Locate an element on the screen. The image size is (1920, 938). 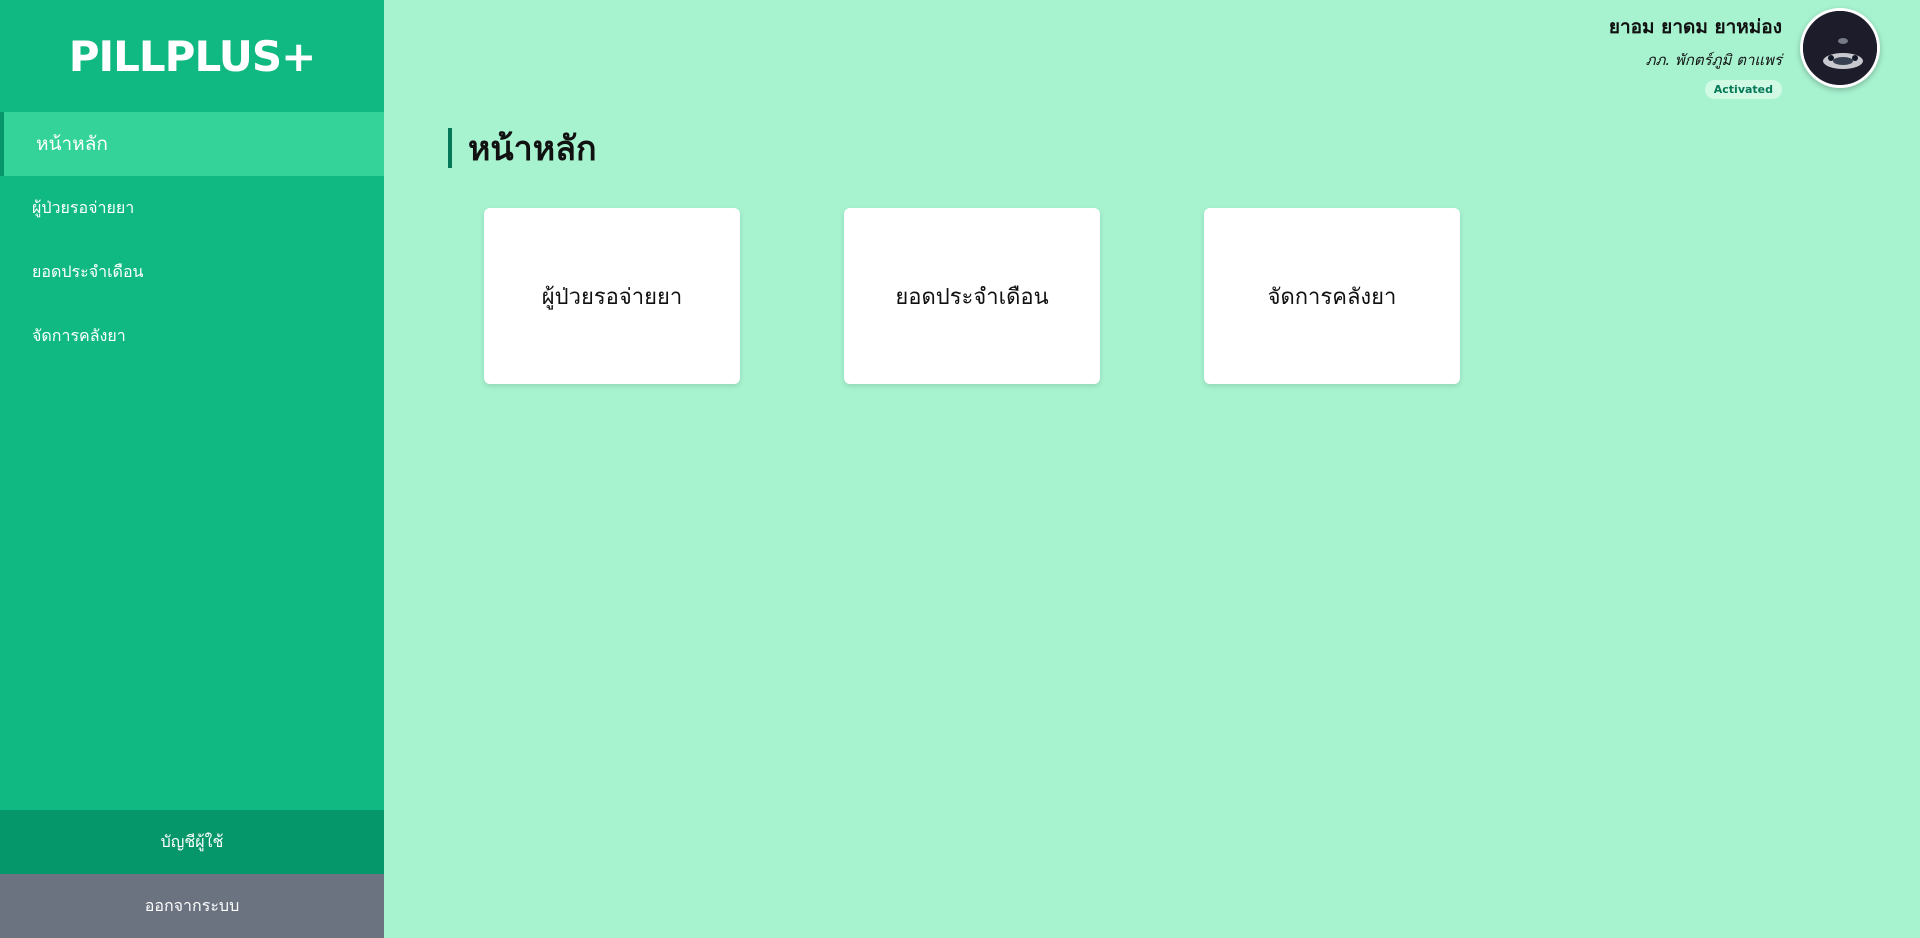
status-badge: Activated is located at coordinates (1743, 89).